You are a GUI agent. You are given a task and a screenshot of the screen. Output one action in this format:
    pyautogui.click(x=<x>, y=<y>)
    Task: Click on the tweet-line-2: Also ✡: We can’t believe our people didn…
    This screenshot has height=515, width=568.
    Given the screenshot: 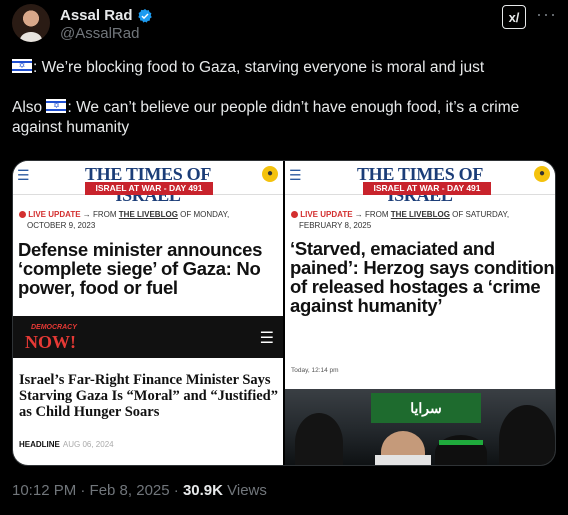 What is the action you would take?
    pyautogui.click(x=282, y=118)
    